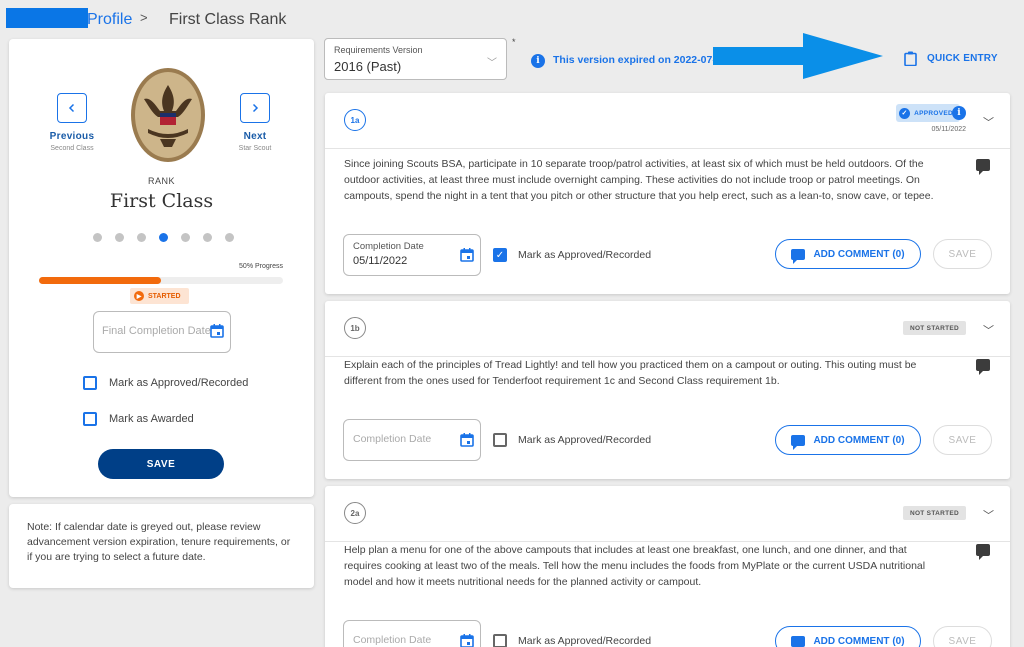  I want to click on play-icon: ▶, so click(139, 296).